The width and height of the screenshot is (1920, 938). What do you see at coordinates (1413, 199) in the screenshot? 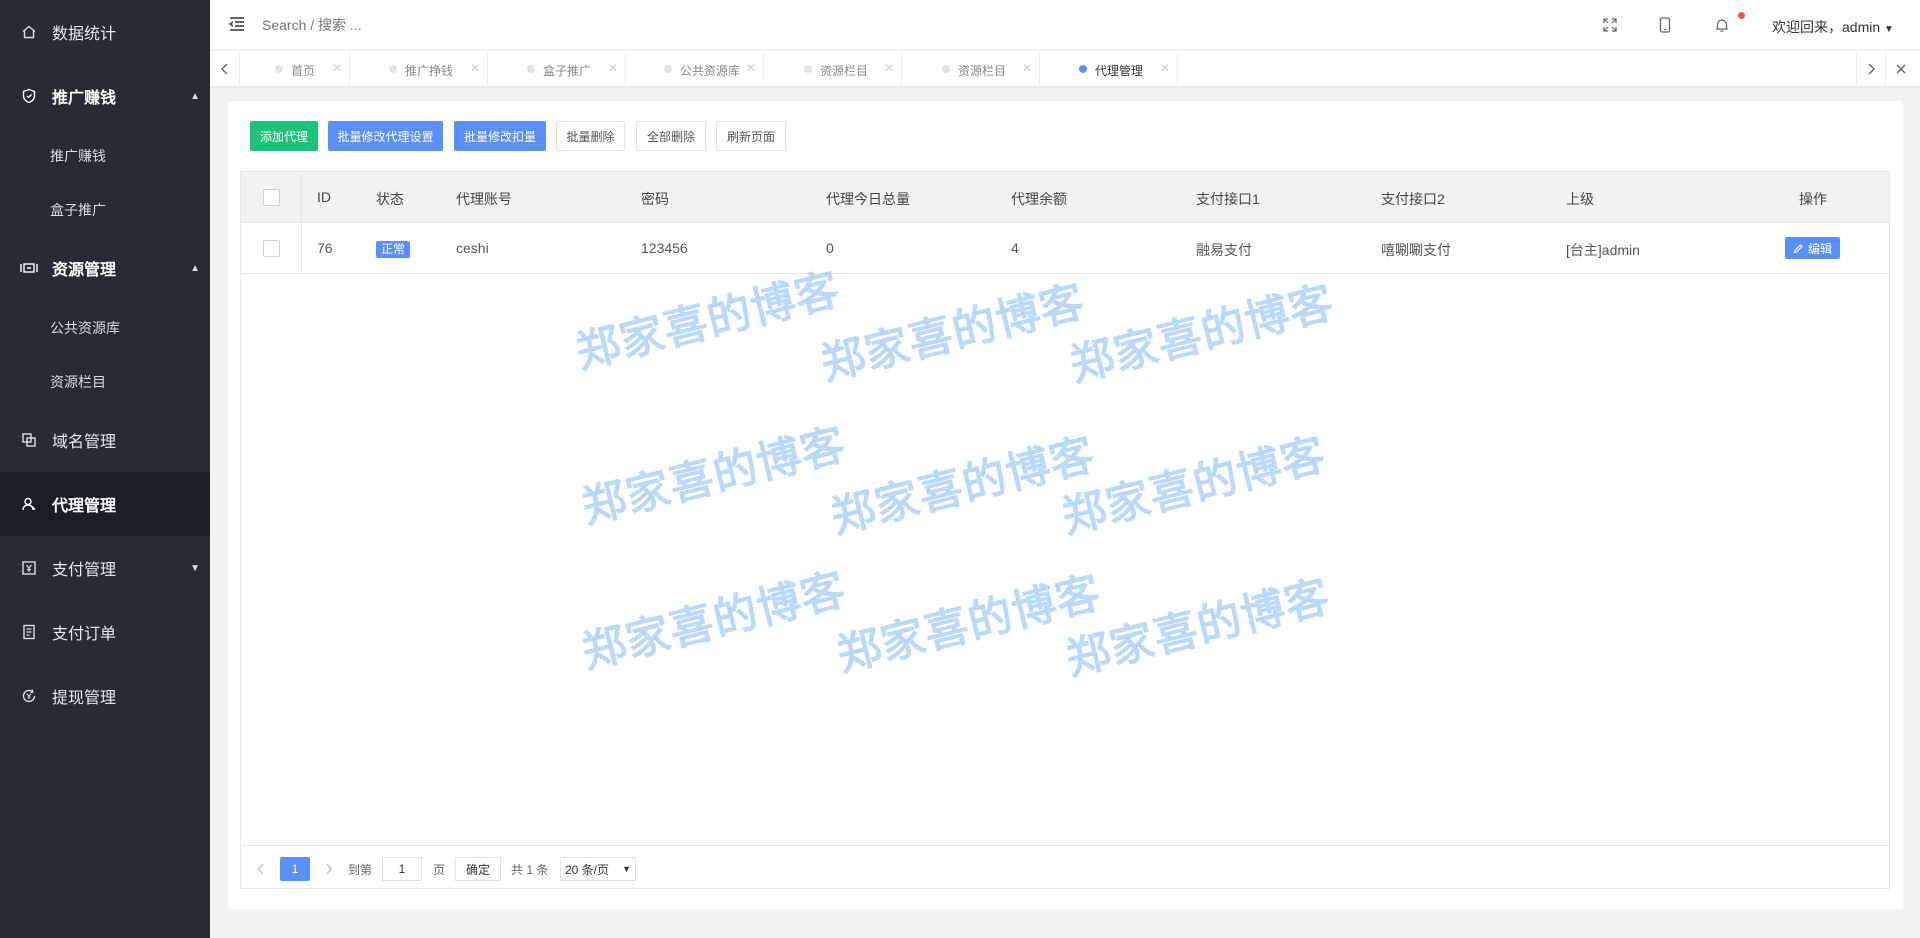
I see `col-header-pay2: 支付接口2` at bounding box center [1413, 199].